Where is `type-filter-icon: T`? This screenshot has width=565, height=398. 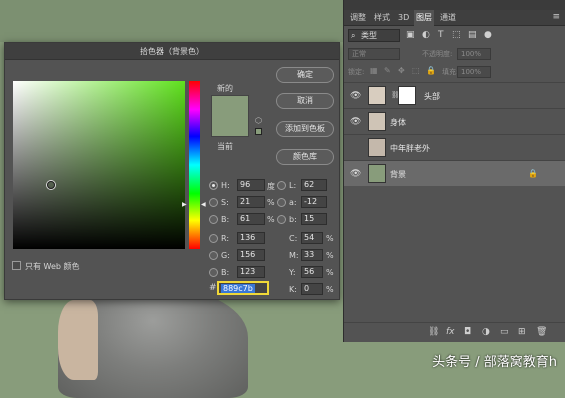 type-filter-icon: T is located at coordinates (441, 35).